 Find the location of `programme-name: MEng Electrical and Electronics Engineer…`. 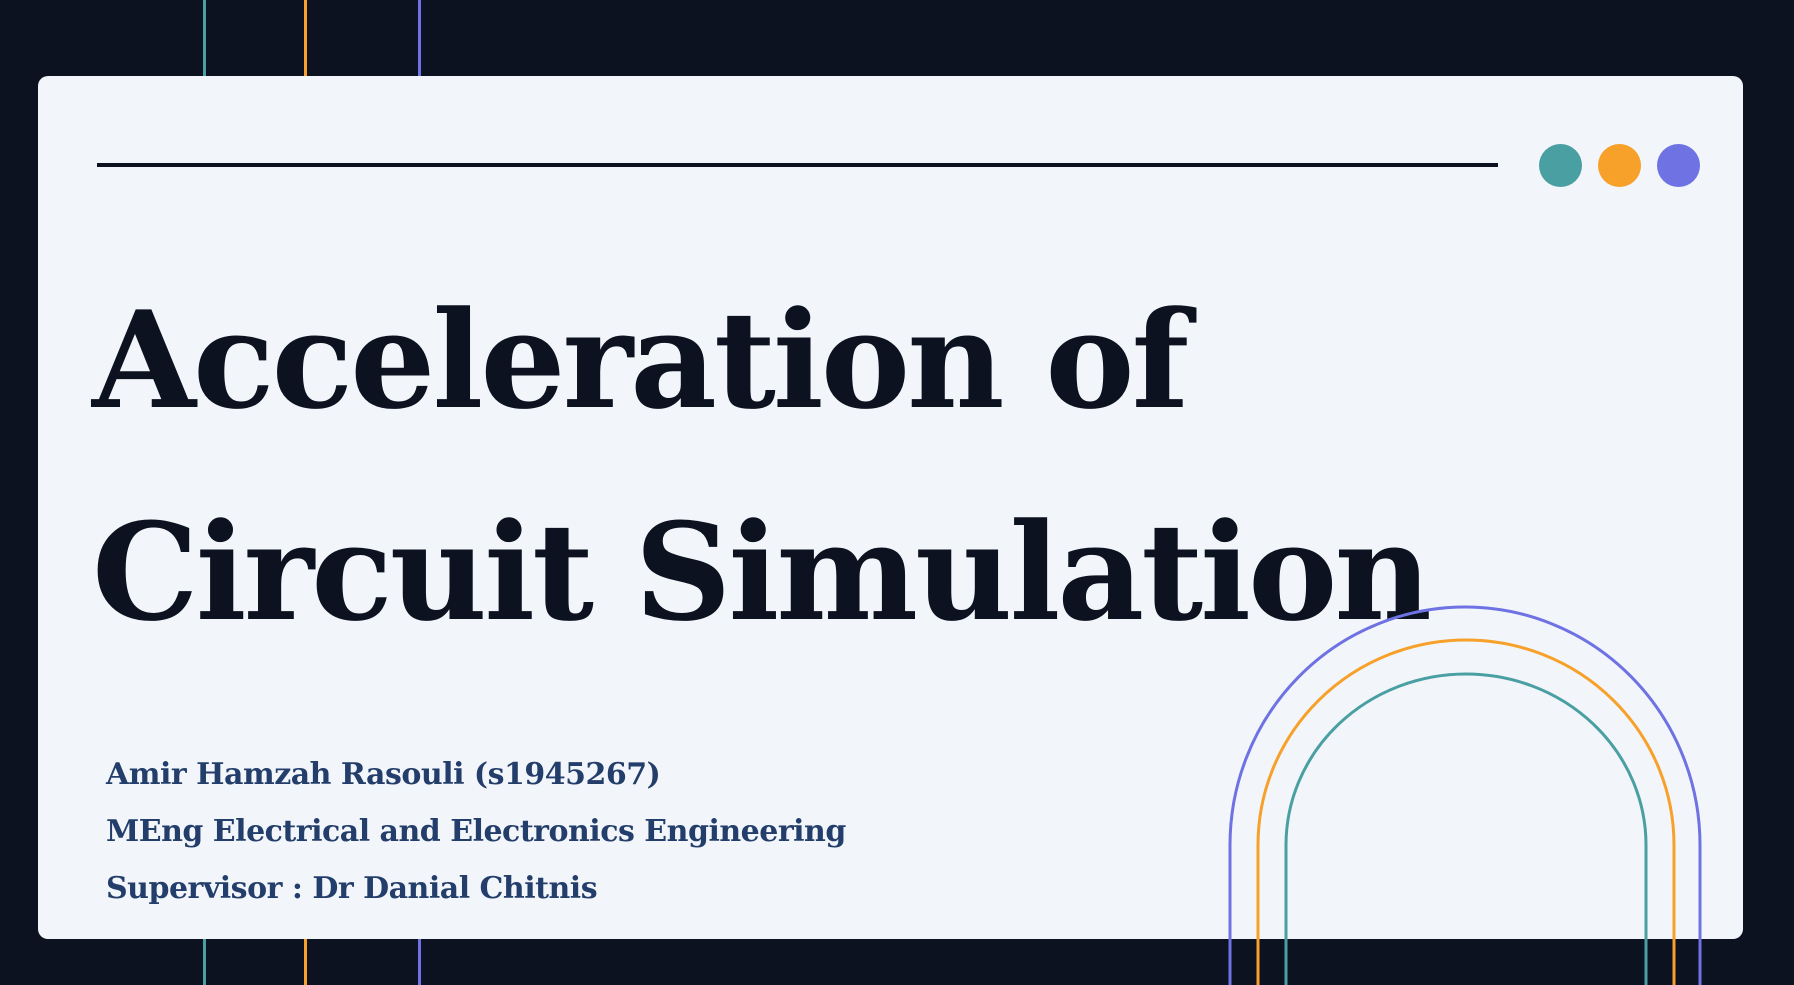

programme-name: MEng Electrical and Electronics Engineer… is located at coordinates (476, 831).